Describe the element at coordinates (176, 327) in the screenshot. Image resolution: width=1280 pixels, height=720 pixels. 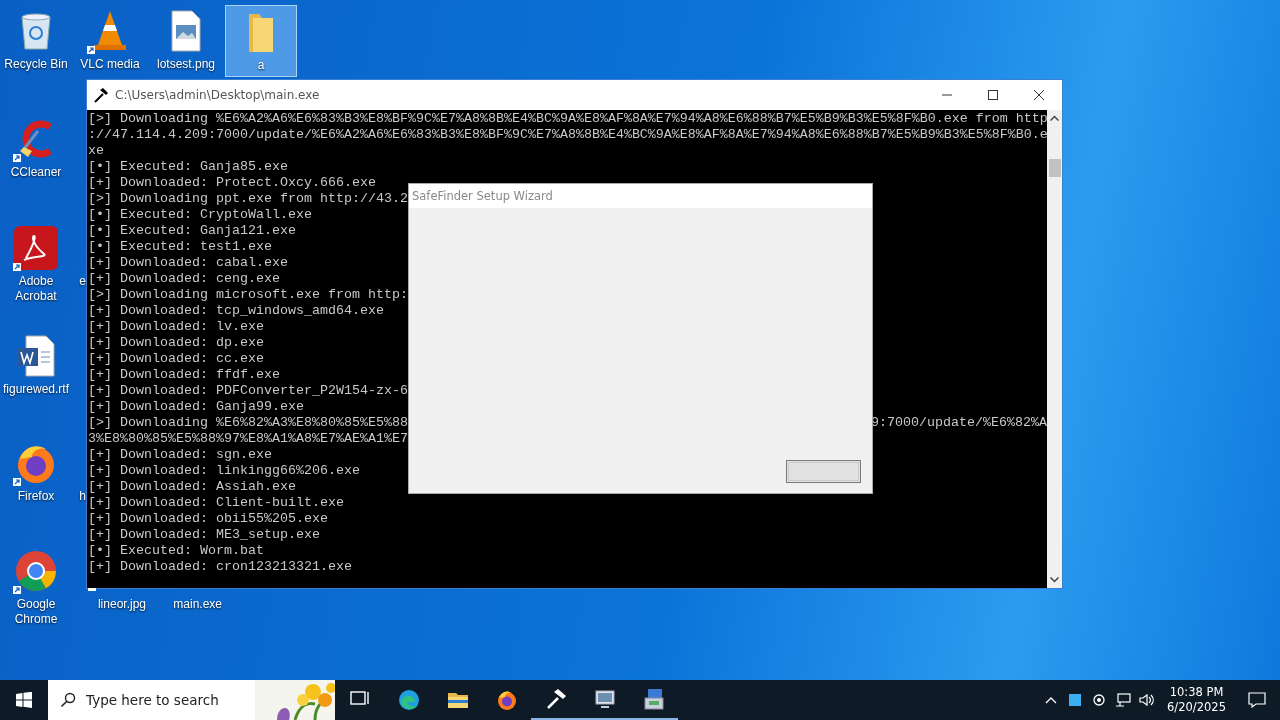
I see `console-line: [+] Downloaded: lv.exe` at that location.